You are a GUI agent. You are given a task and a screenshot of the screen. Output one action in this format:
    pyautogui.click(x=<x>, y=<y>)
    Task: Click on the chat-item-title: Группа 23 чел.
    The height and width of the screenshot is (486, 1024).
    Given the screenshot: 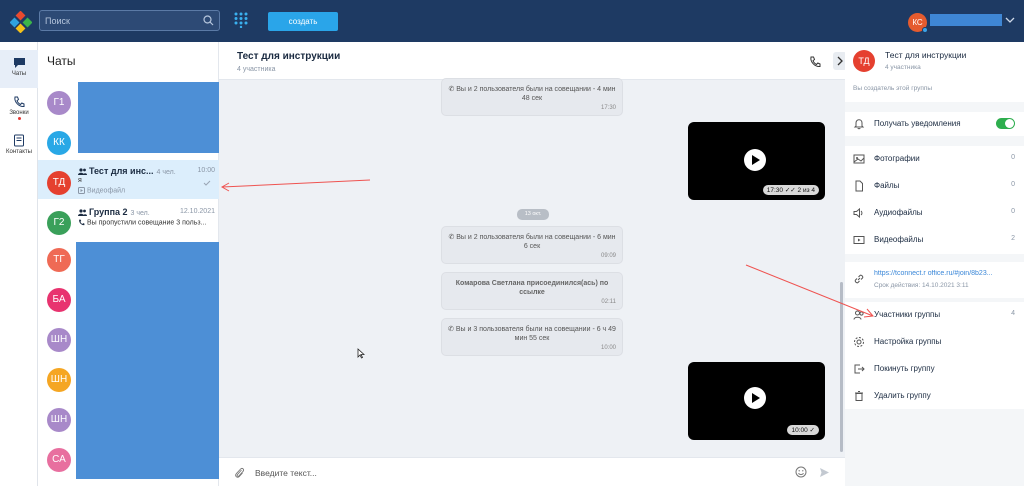 What is the action you would take?
    pyautogui.click(x=114, y=212)
    